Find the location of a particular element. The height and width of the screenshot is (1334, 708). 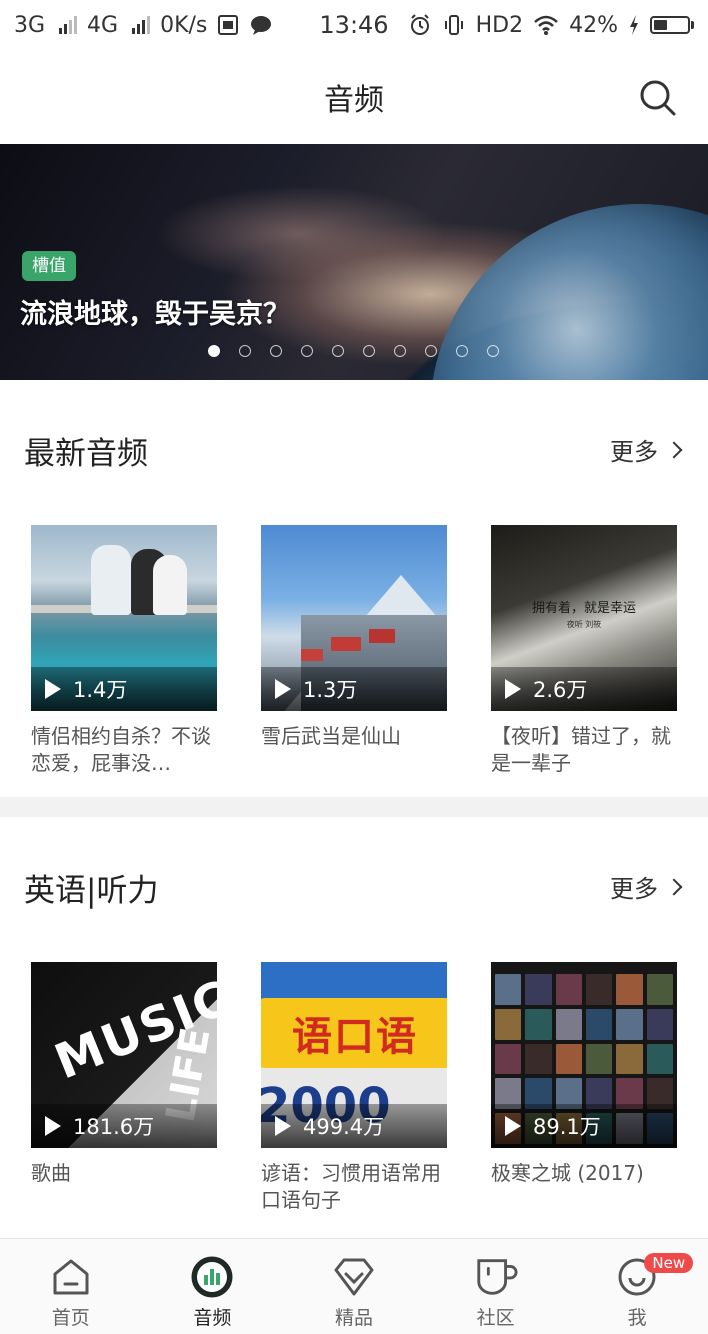

nav-item-audio: 音频 is located at coordinates (213, 1286).